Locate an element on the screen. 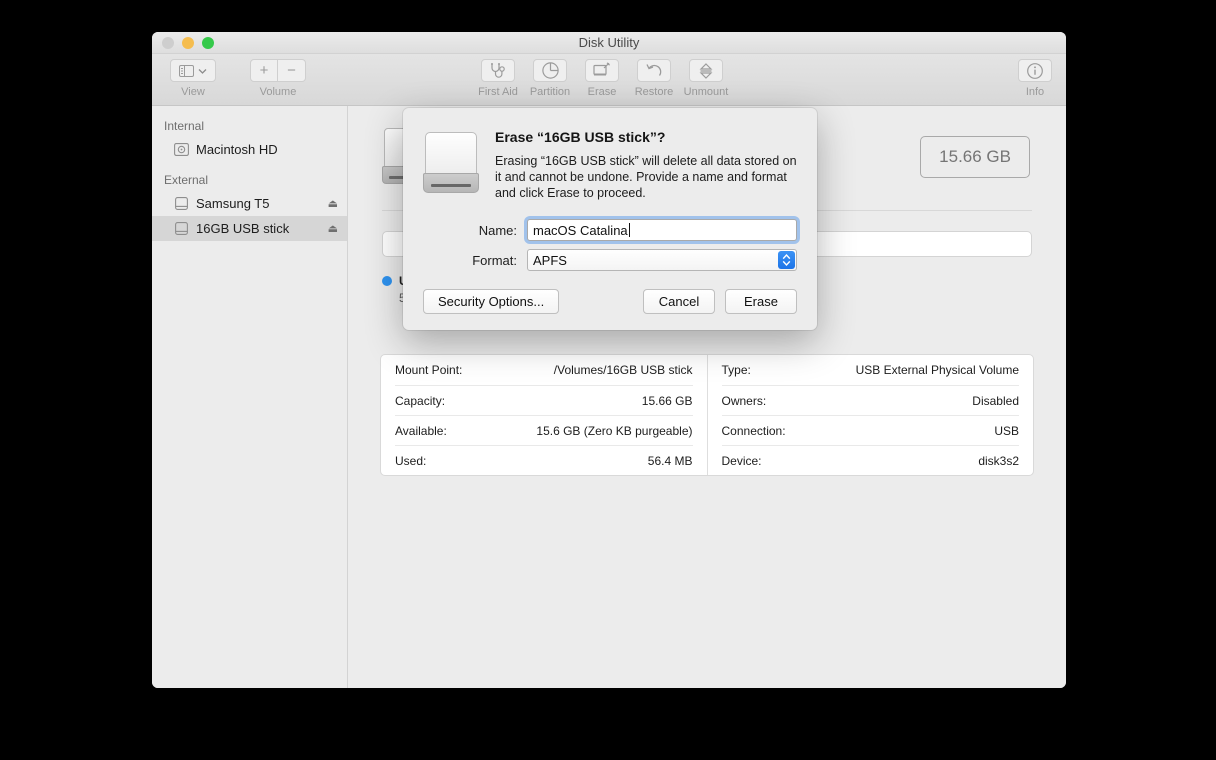 Image resolution: width=1216 pixels, height=760 pixels. eraser-icon is located at coordinates (602, 70).